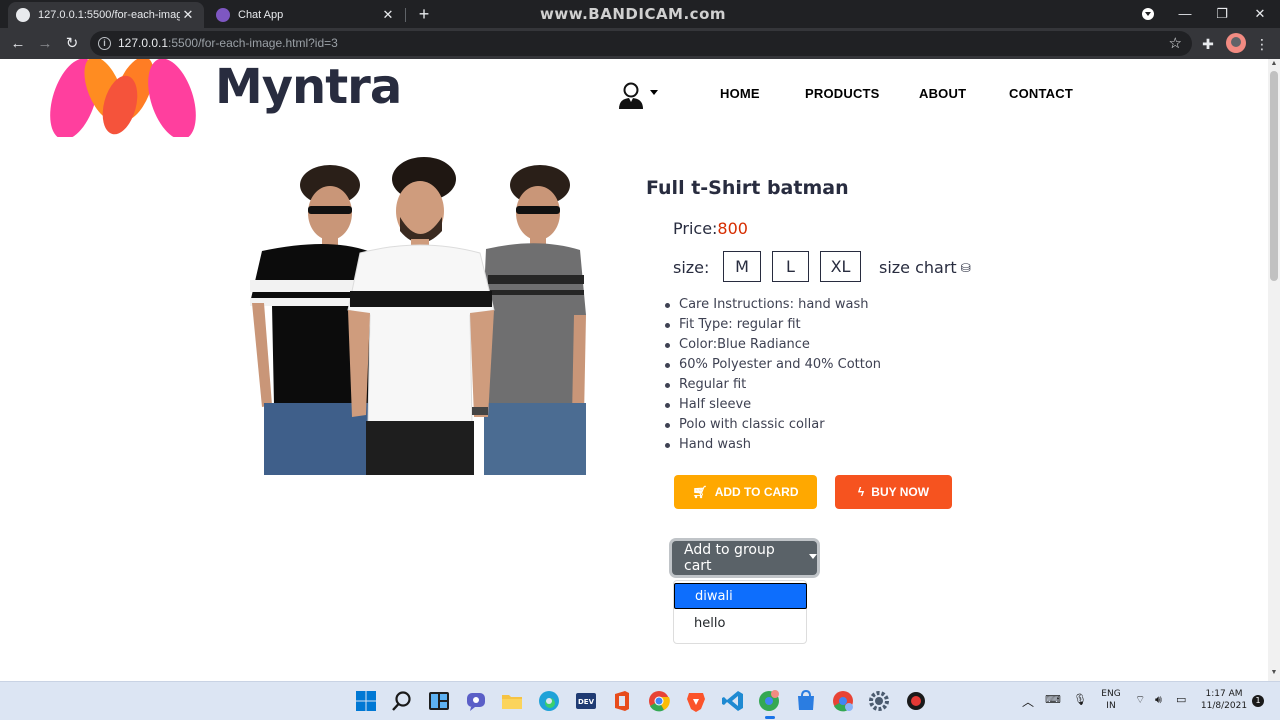 This screenshot has width=1280, height=720. I want to click on size-chart-label: size chart, so click(918, 267).